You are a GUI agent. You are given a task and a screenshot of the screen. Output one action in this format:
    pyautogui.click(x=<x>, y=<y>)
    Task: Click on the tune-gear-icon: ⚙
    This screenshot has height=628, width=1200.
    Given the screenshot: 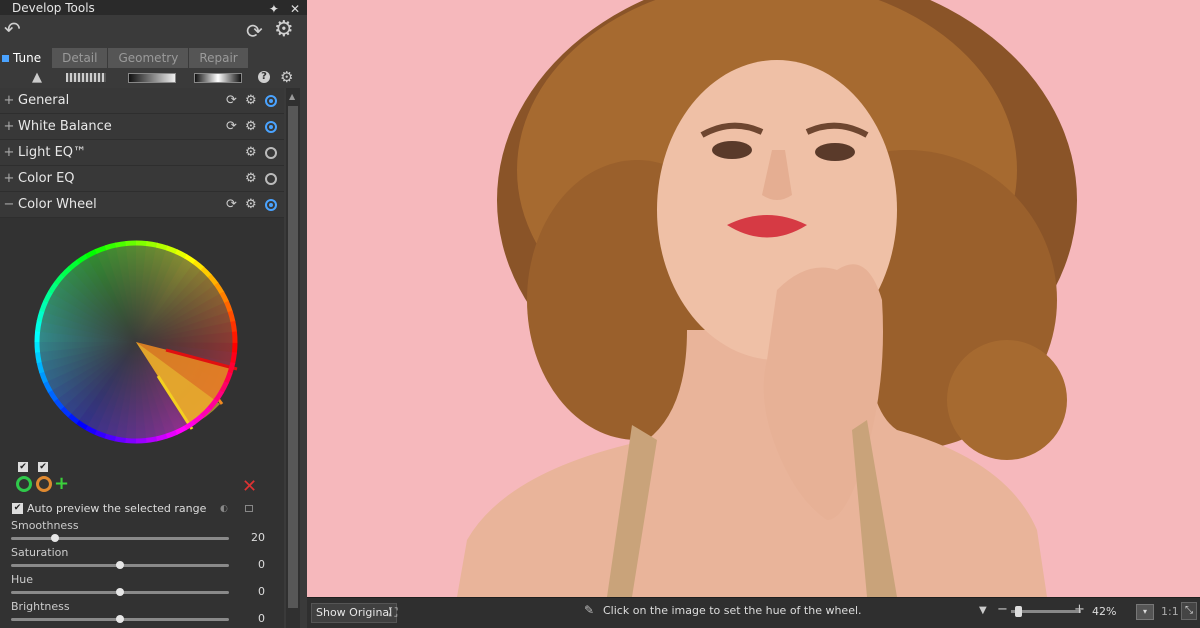 What is the action you would take?
    pyautogui.click(x=286, y=77)
    